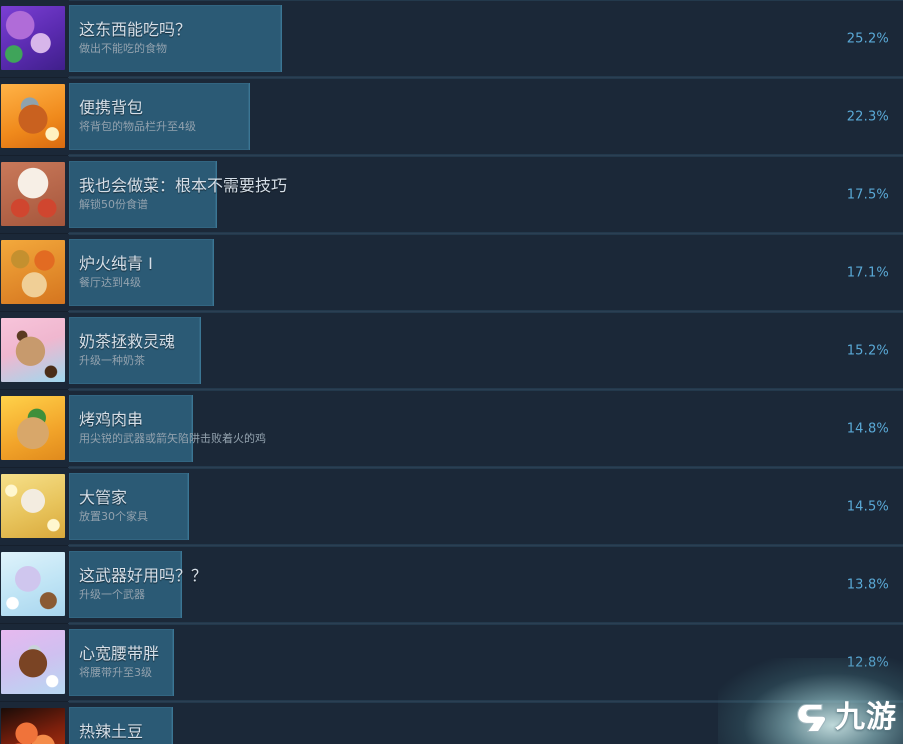 The width and height of the screenshot is (903, 744). Describe the element at coordinates (33, 194) in the screenshot. I see `chef-hat-knife-icon` at that location.